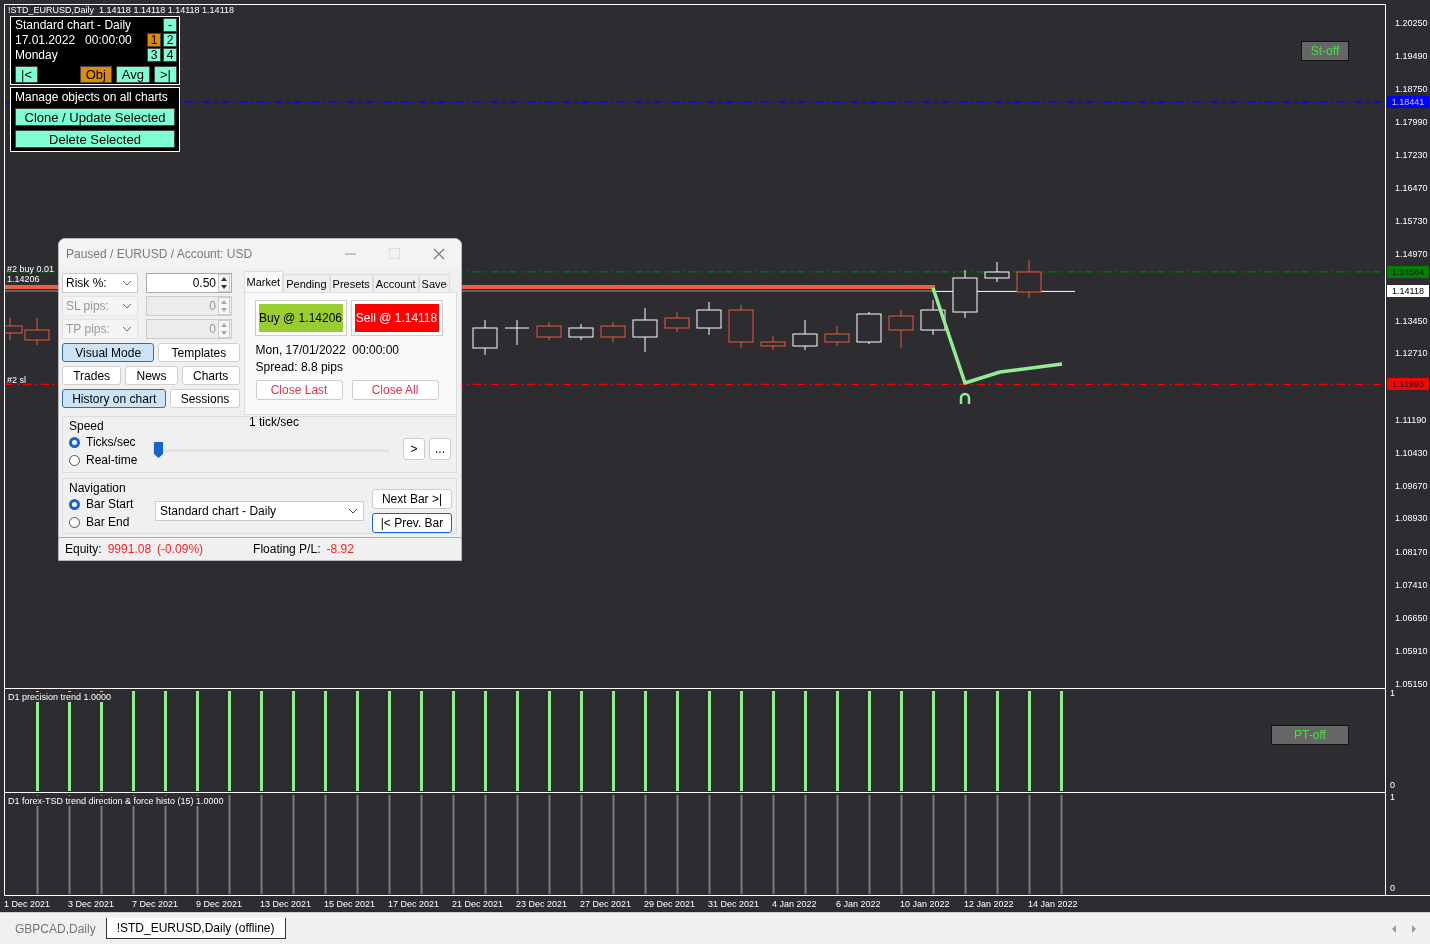 The height and width of the screenshot is (944, 1430). I want to click on price-tick: 1.20250, so click(1411, 23).